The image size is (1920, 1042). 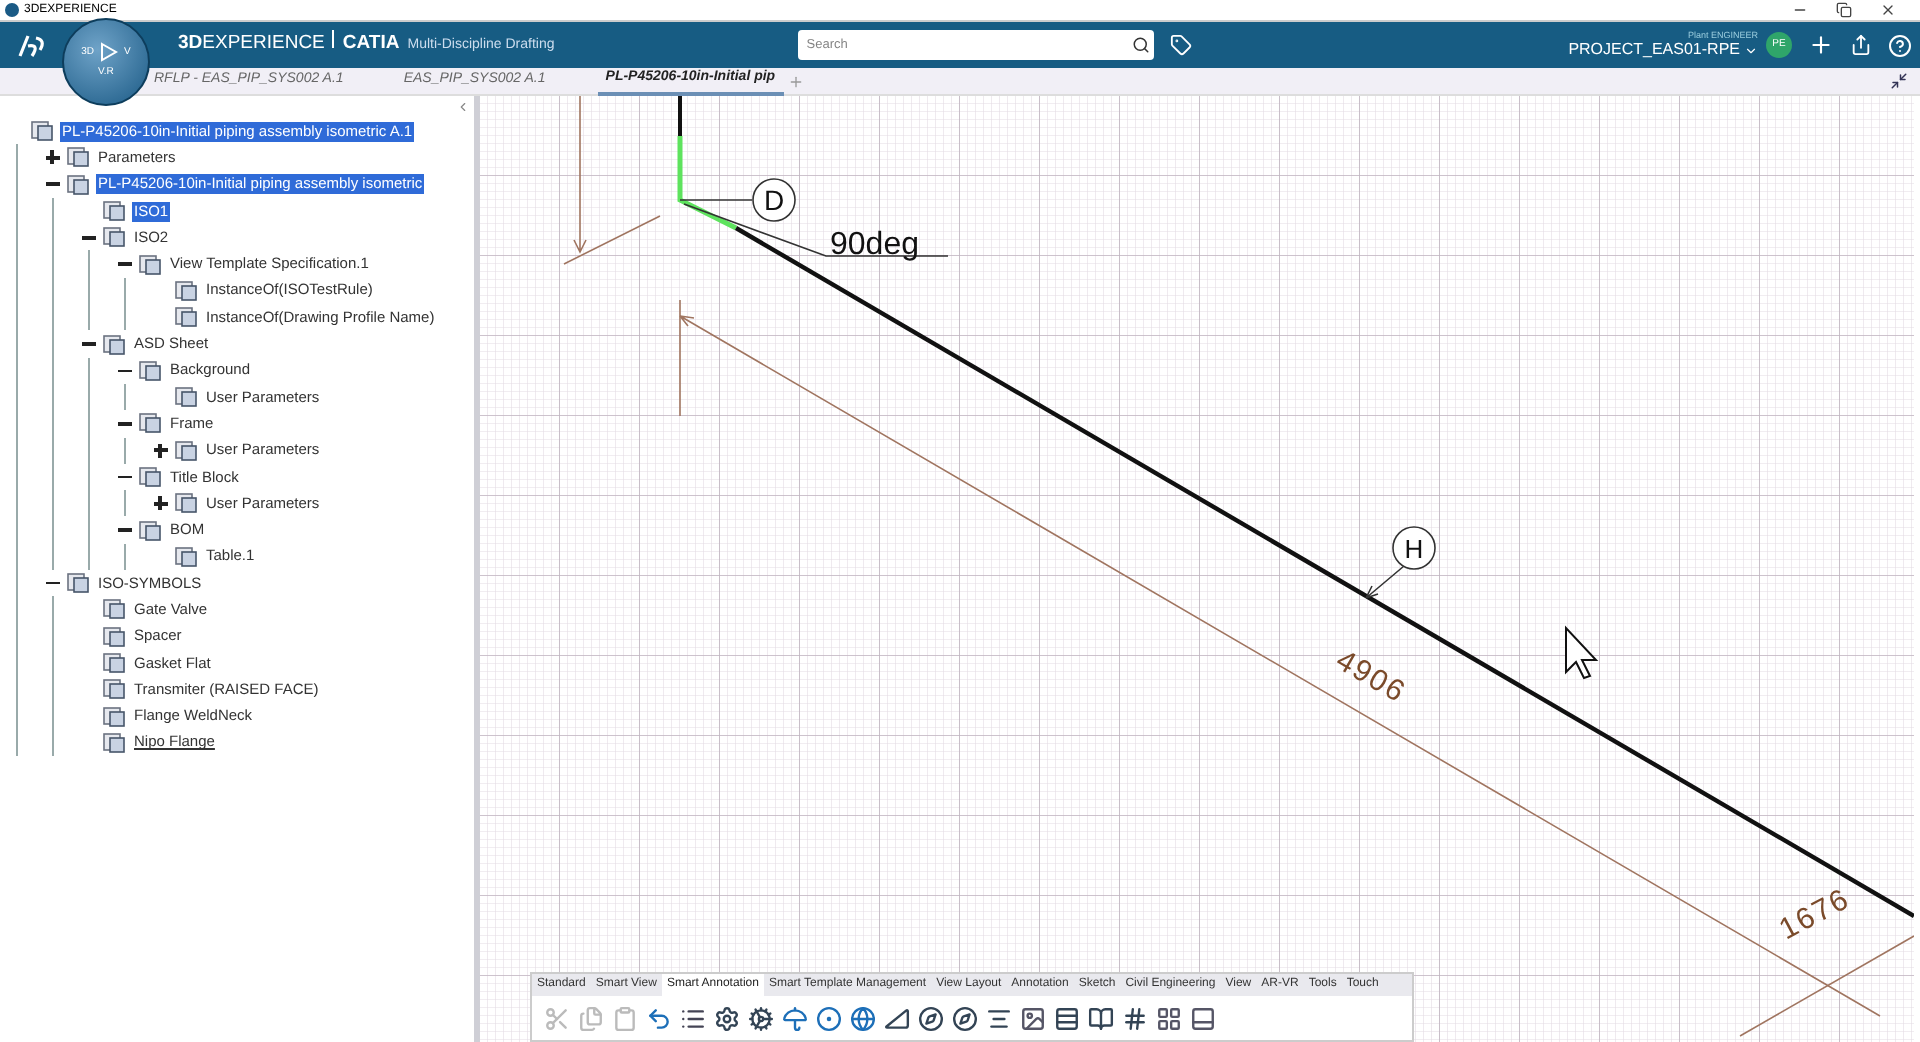 What do you see at coordinates (1067, 1018) in the screenshot?
I see `lines-icon` at bounding box center [1067, 1018].